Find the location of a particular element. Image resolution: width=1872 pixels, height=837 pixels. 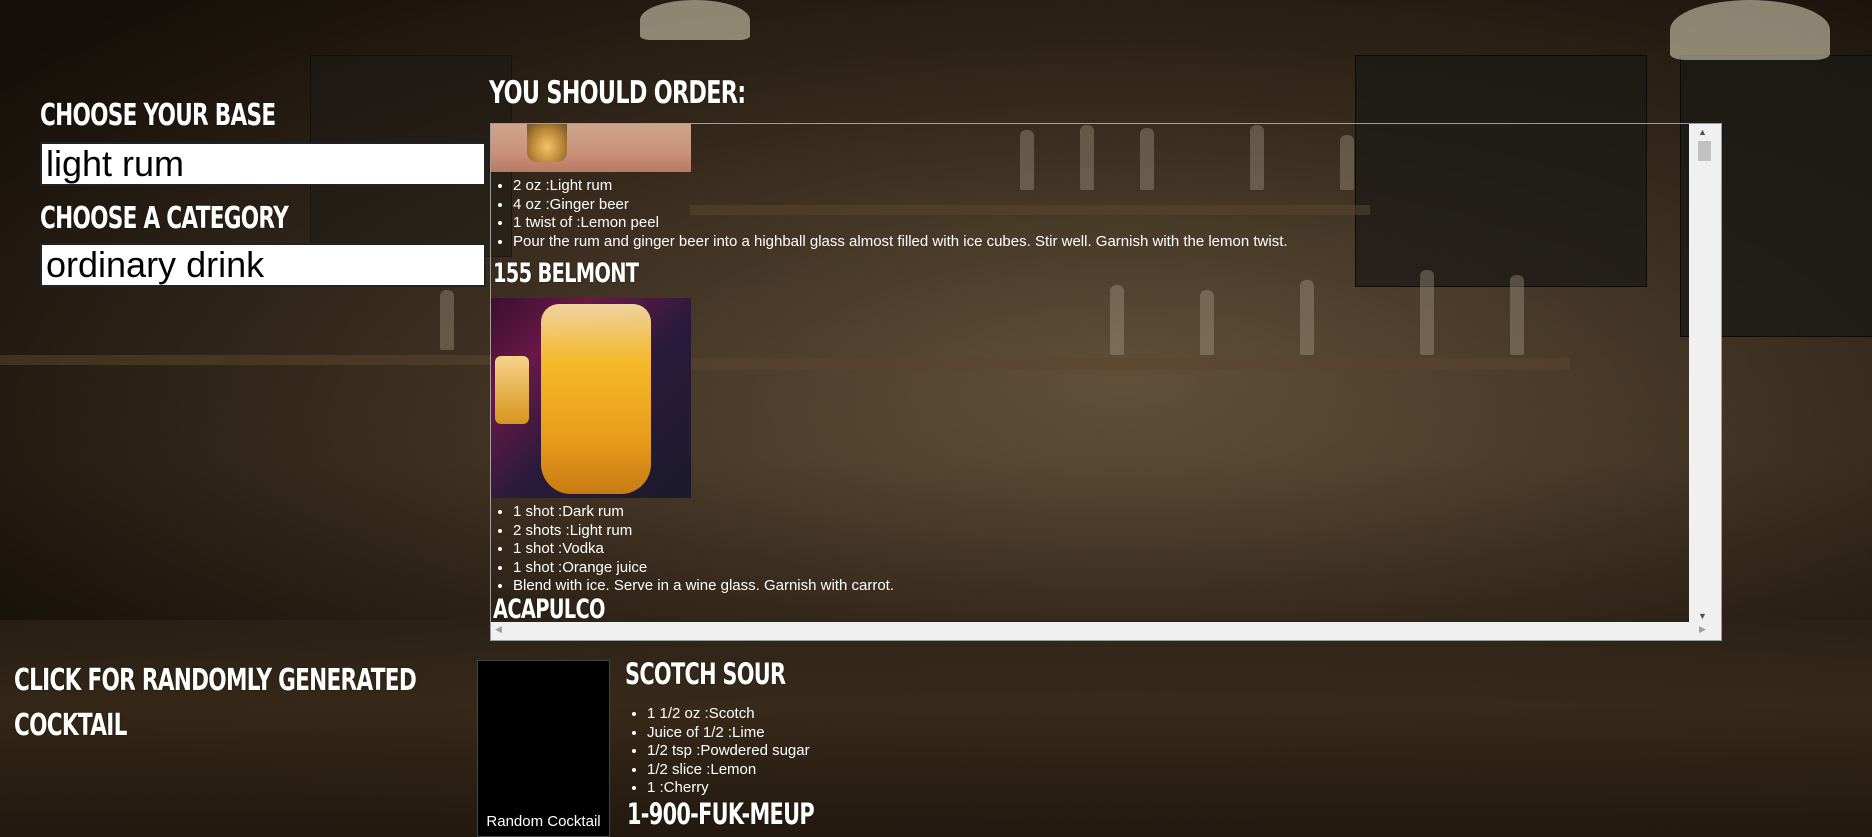

list-item: 1 shot :Vodka is located at coordinates (703, 549).